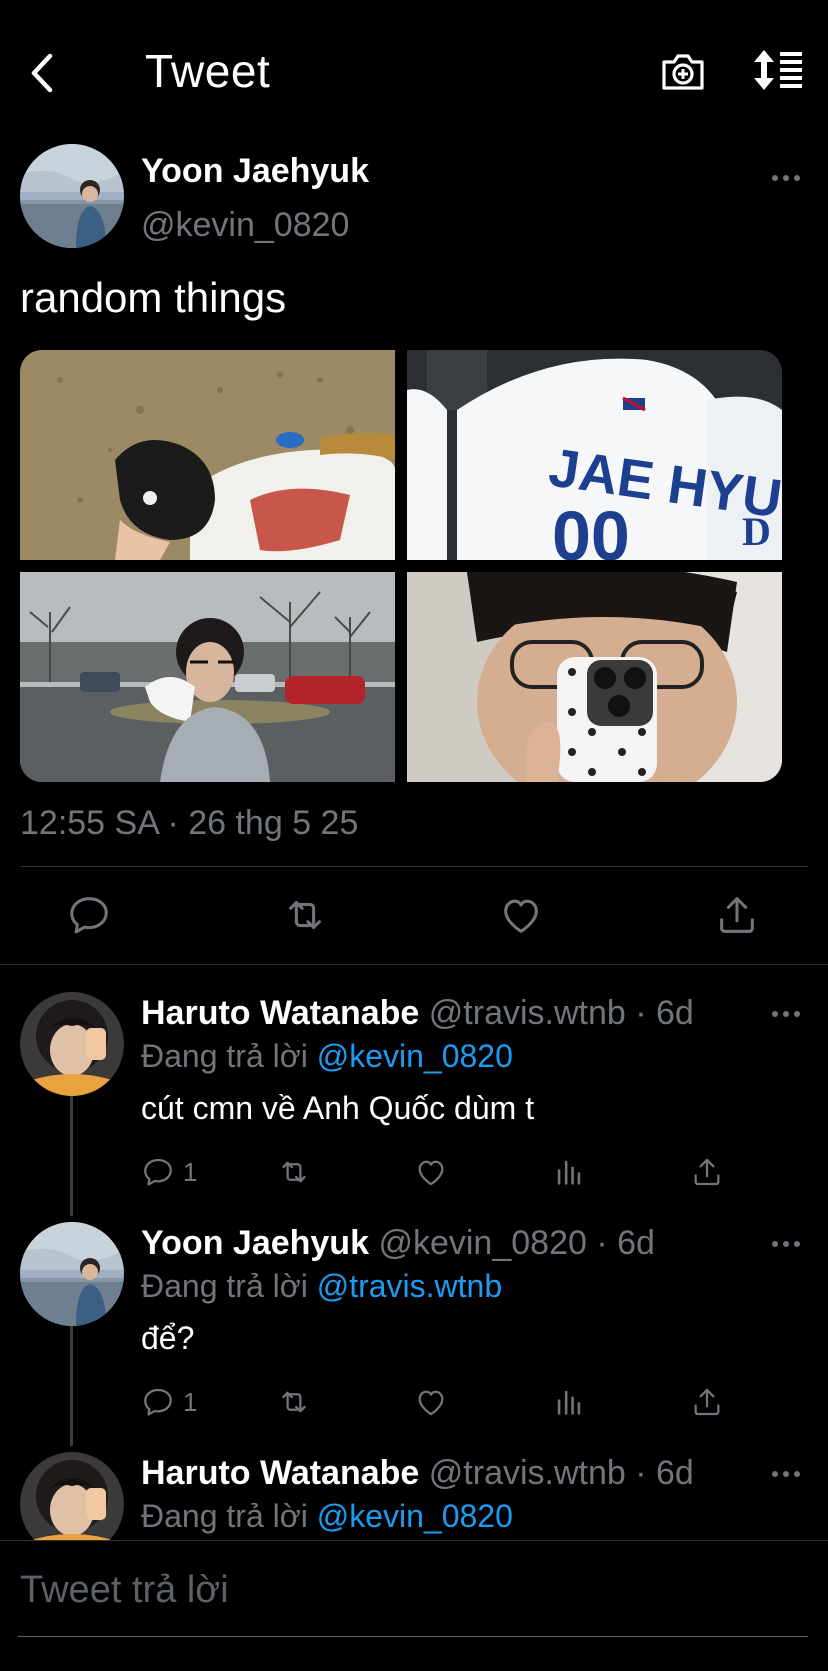  Describe the element at coordinates (413, 1636) in the screenshot. I see `reply-input-underline` at that location.